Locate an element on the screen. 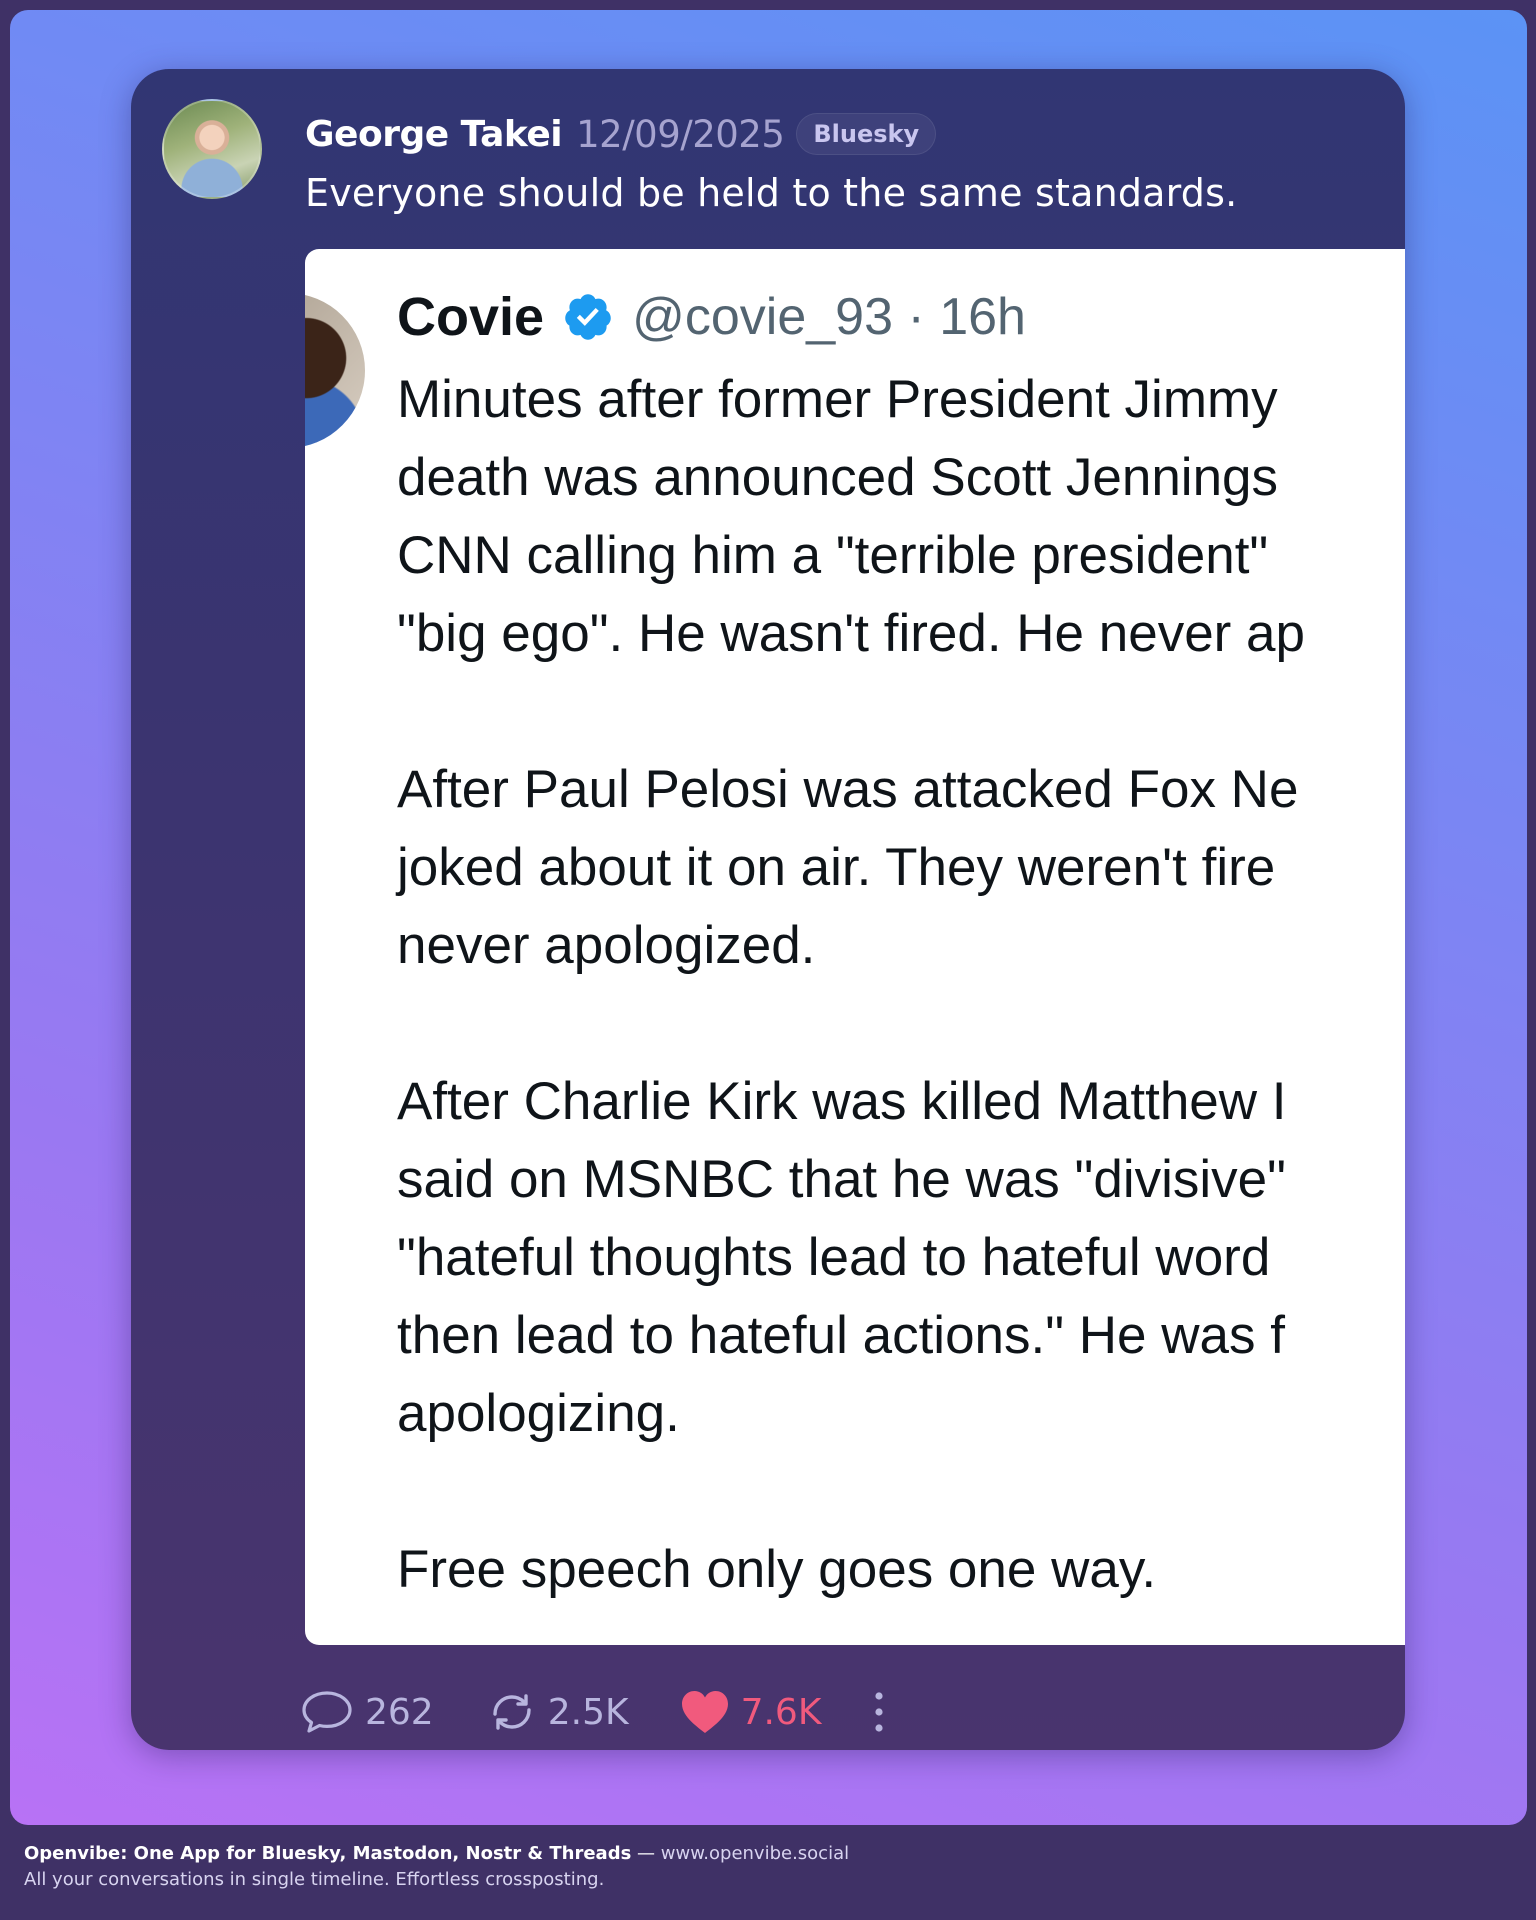 This screenshot has height=1920, width=1536. post-header: George Takei 12/09/2025 Bluesky is located at coordinates (621, 134).